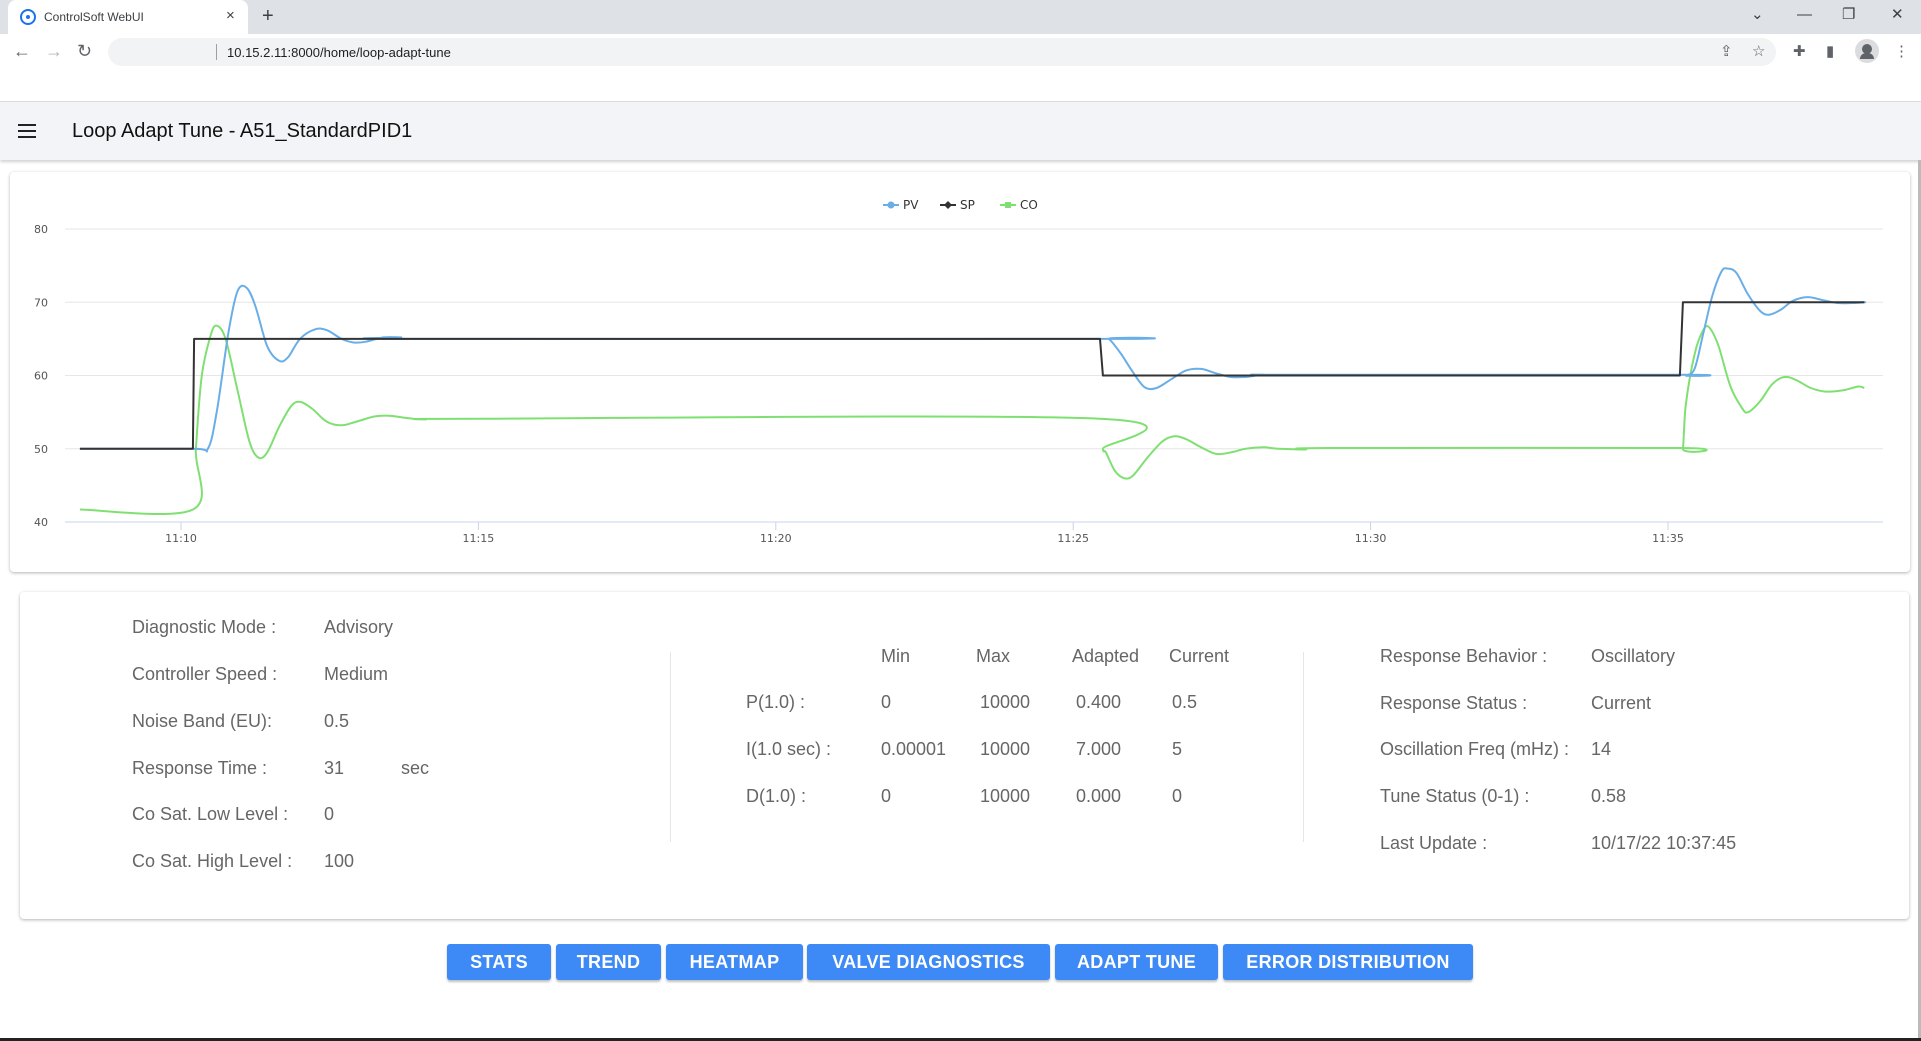 This screenshot has height=1041, width=1921. I want to click on new-tab-icon: +, so click(268, 16).